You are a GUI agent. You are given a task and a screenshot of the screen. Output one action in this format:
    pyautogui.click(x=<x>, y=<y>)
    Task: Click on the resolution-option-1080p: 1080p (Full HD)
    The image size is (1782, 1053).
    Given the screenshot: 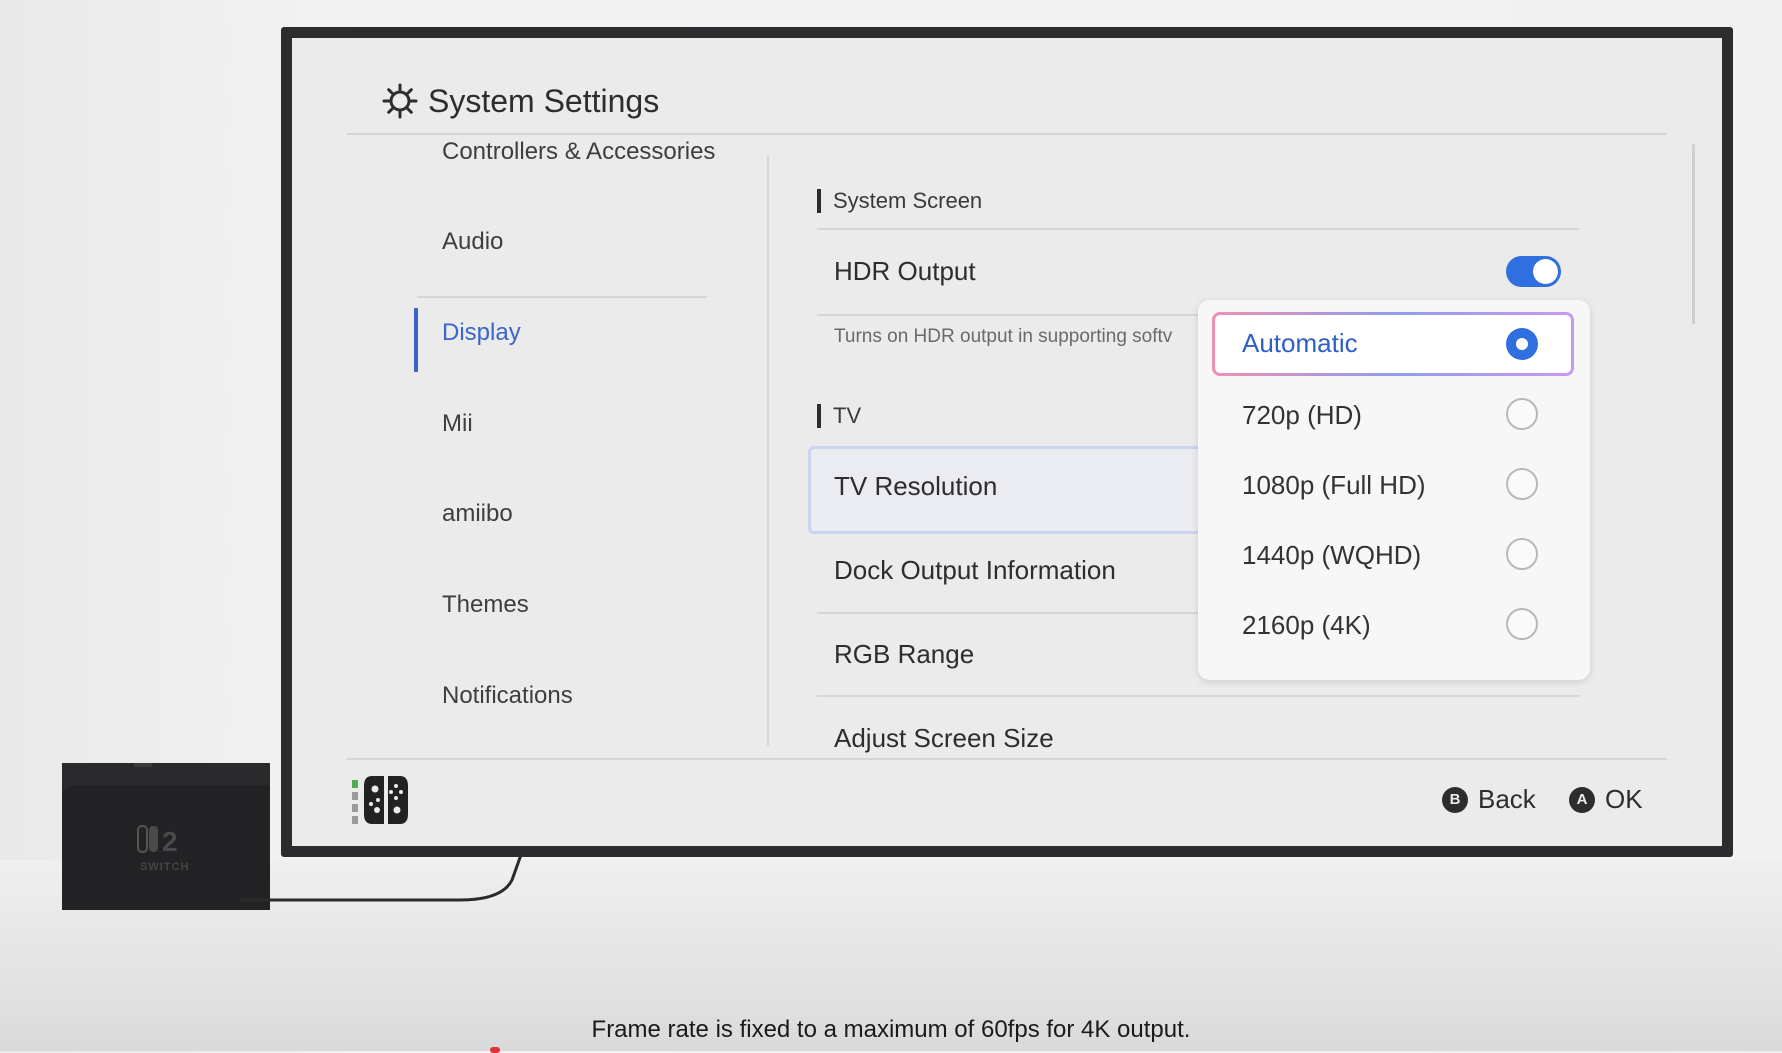 What is the action you would take?
    pyautogui.click(x=1393, y=486)
    